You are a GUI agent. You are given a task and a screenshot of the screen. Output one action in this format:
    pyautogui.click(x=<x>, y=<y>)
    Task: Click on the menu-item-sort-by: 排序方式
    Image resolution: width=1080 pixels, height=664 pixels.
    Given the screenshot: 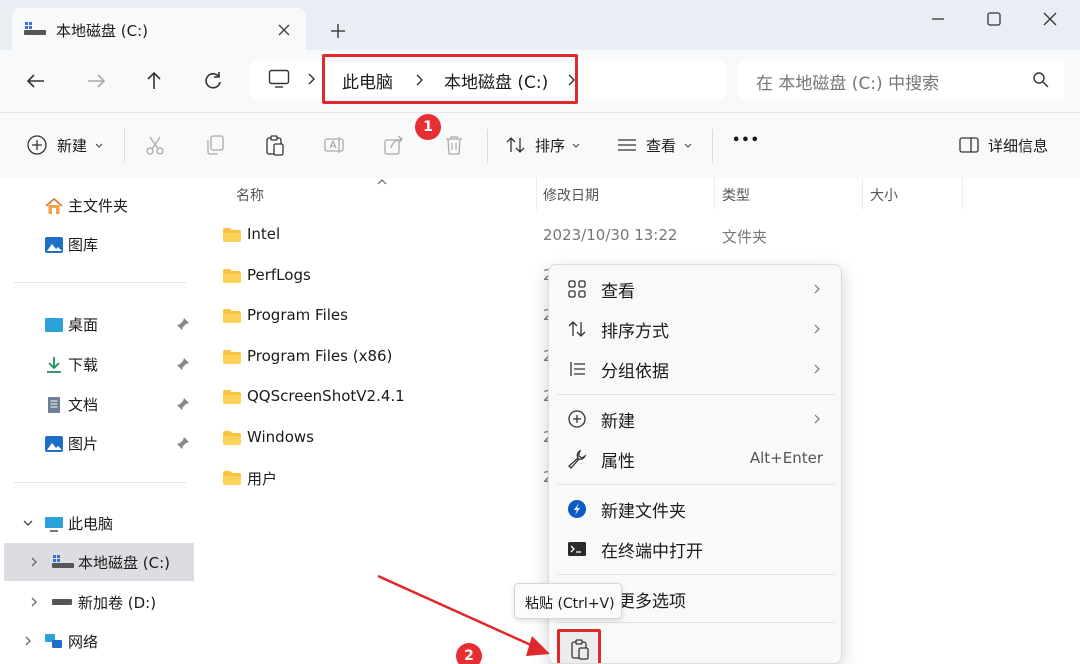 What is the action you would take?
    pyautogui.click(x=695, y=329)
    